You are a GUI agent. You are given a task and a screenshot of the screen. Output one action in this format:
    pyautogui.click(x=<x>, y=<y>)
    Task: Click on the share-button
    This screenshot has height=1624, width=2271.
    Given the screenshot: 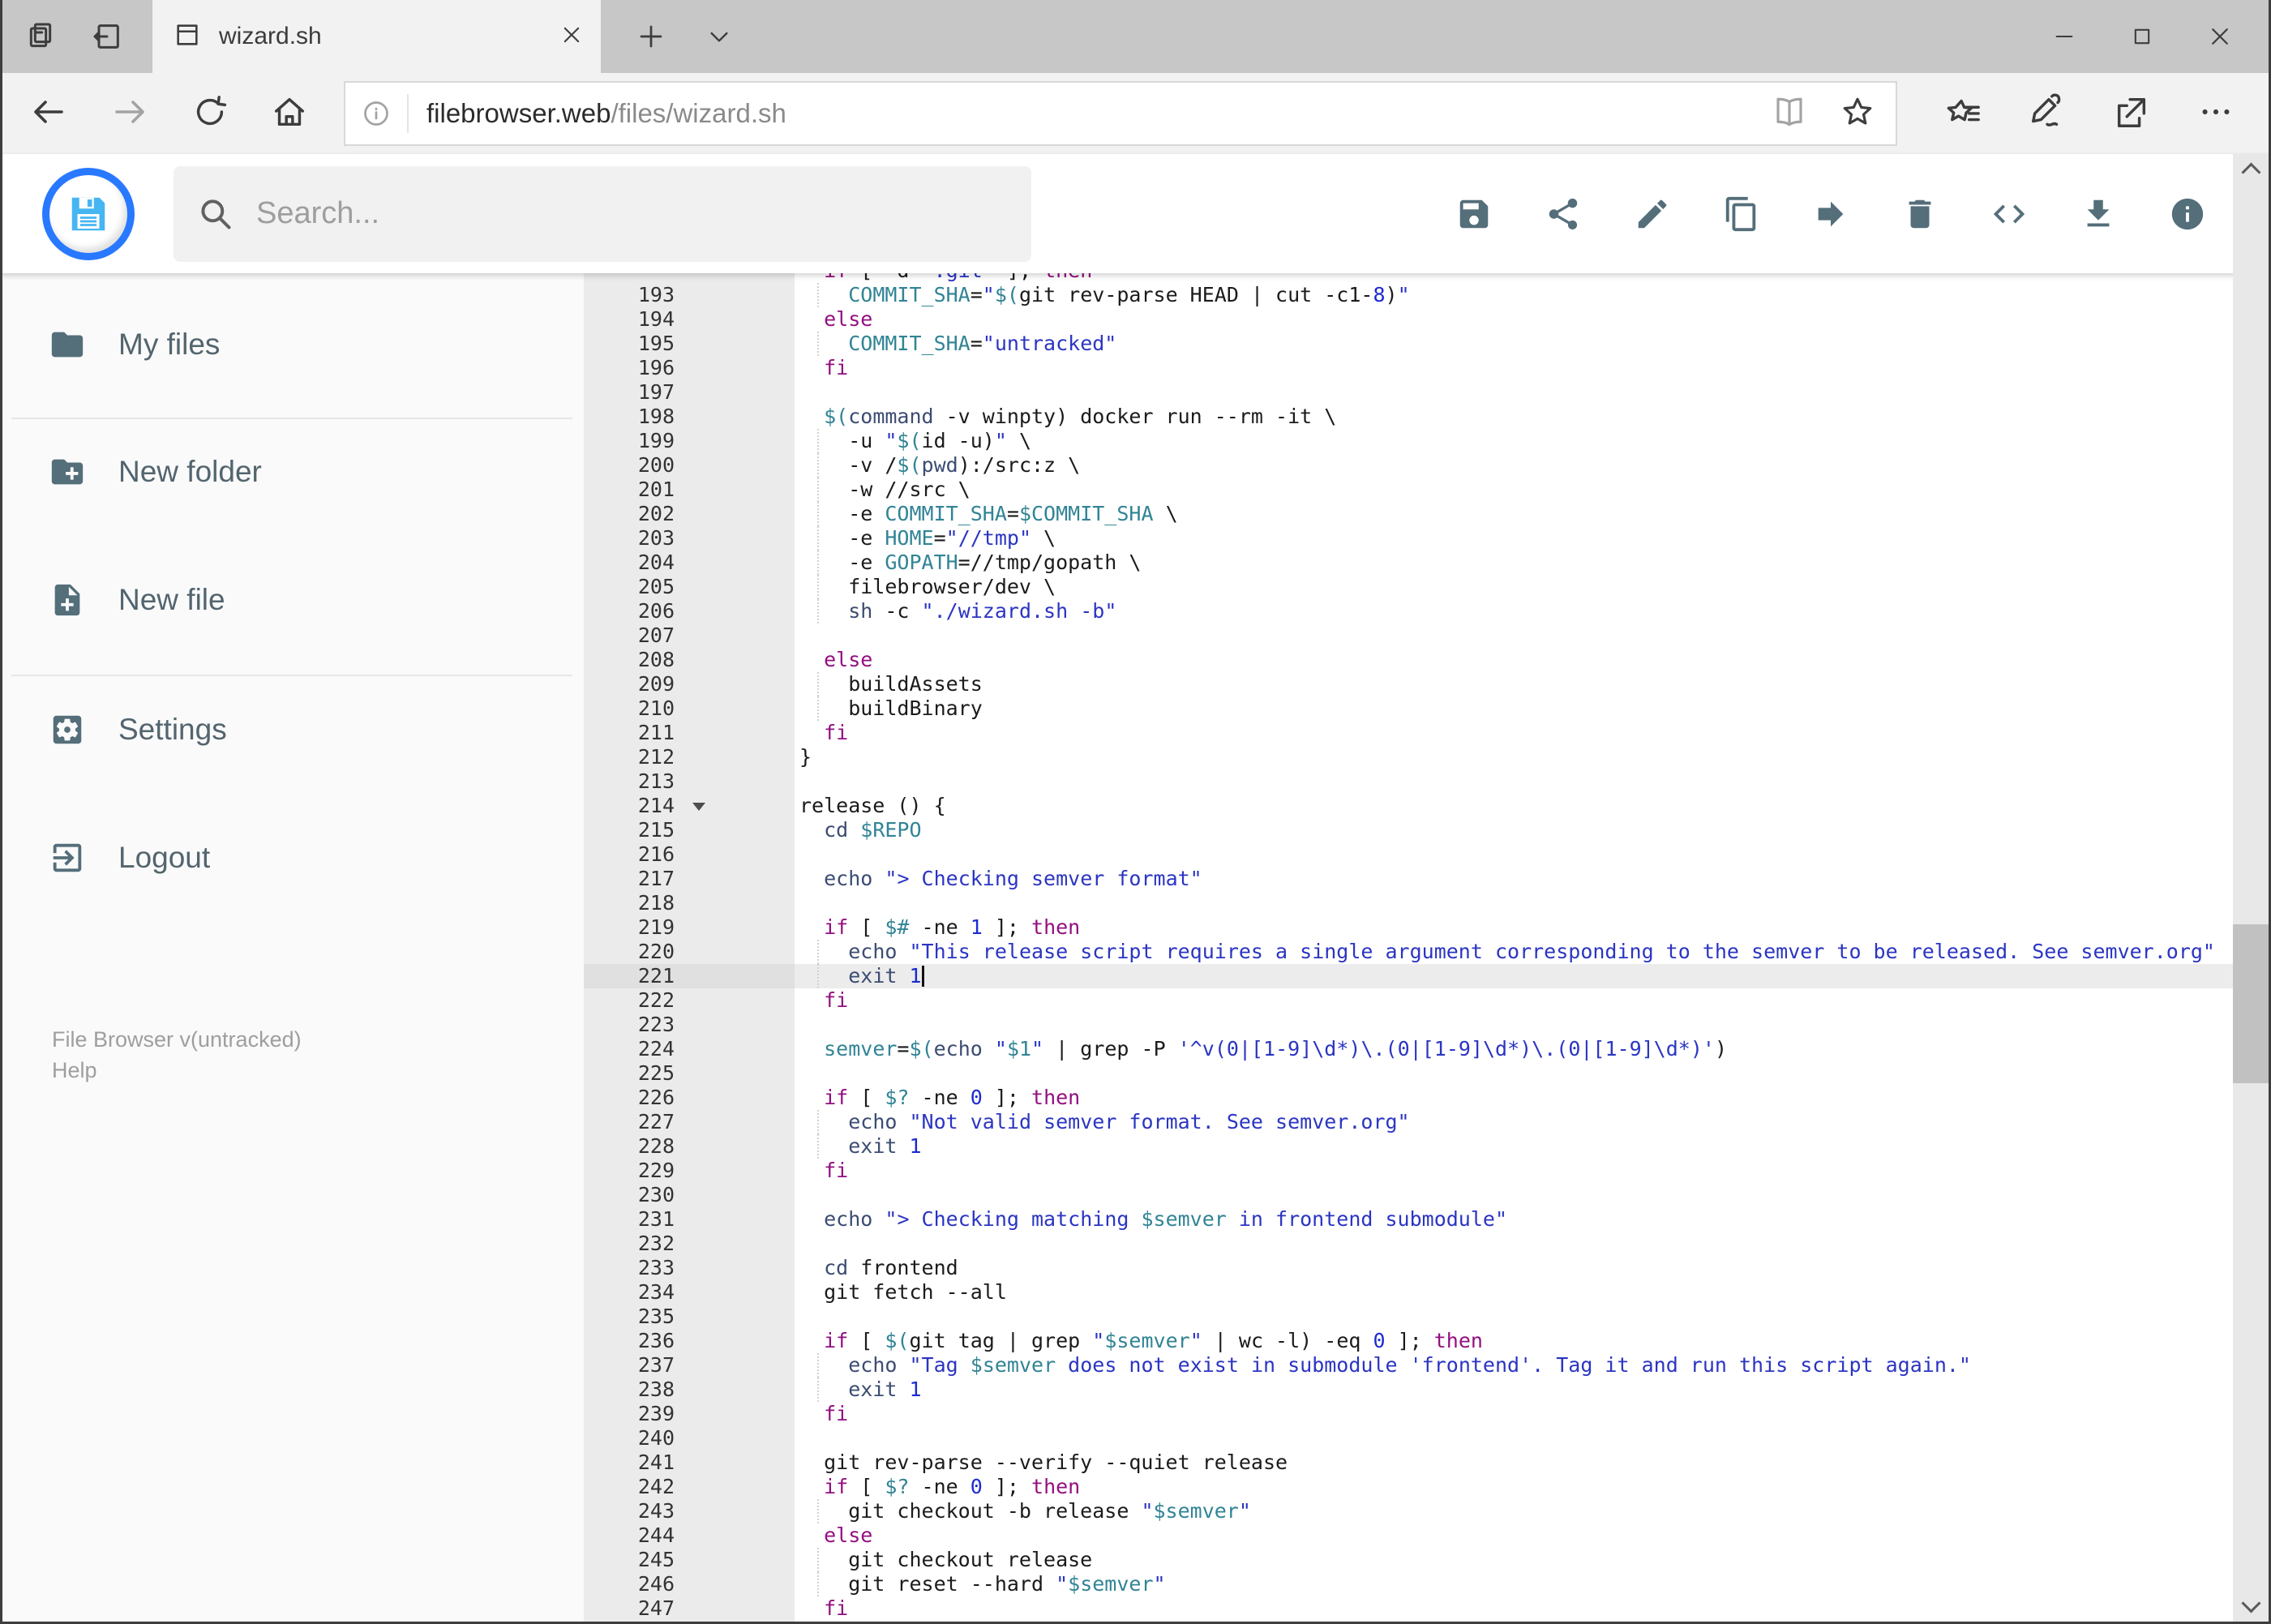 What is the action you would take?
    pyautogui.click(x=1563, y=214)
    